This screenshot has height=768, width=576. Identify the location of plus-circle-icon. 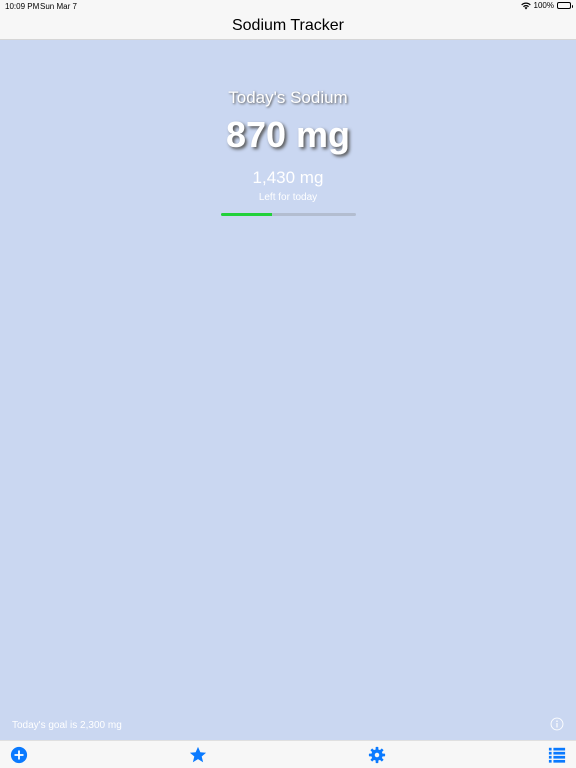
(19, 755).